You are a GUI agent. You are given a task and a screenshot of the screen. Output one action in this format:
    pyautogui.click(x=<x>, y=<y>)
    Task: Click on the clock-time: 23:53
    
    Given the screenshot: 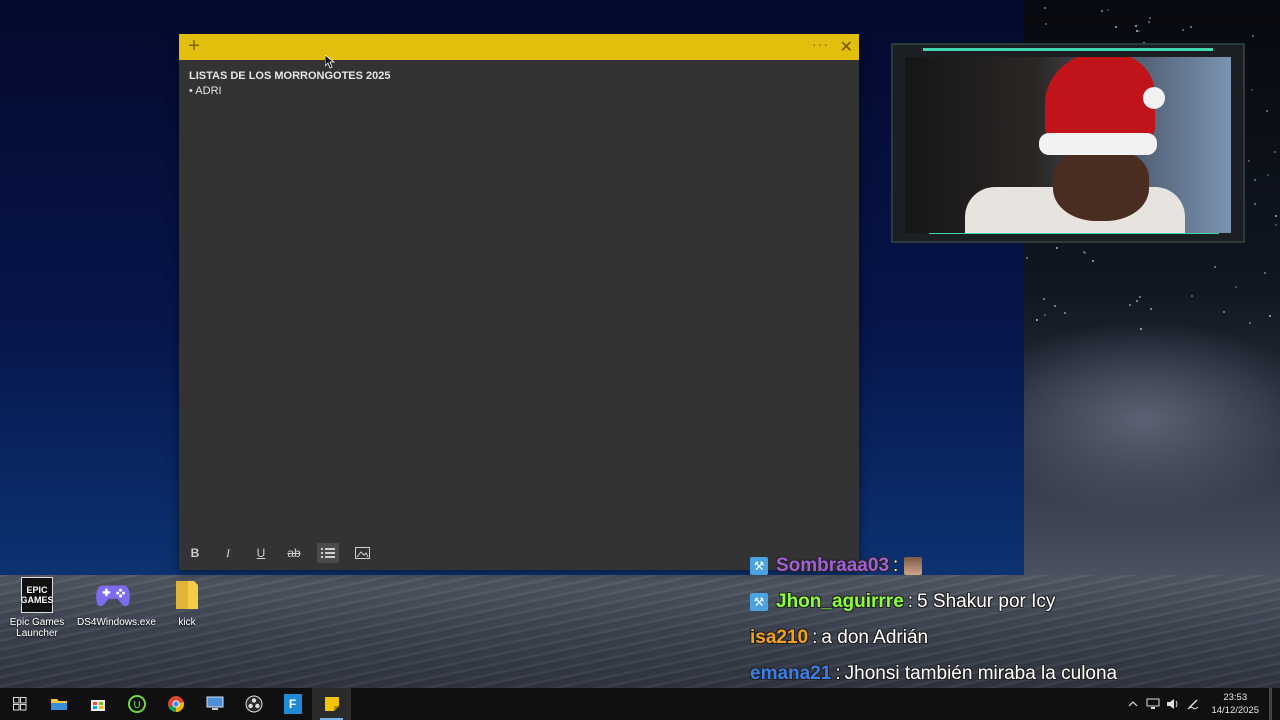 What is the action you would take?
    pyautogui.click(x=1235, y=697)
    